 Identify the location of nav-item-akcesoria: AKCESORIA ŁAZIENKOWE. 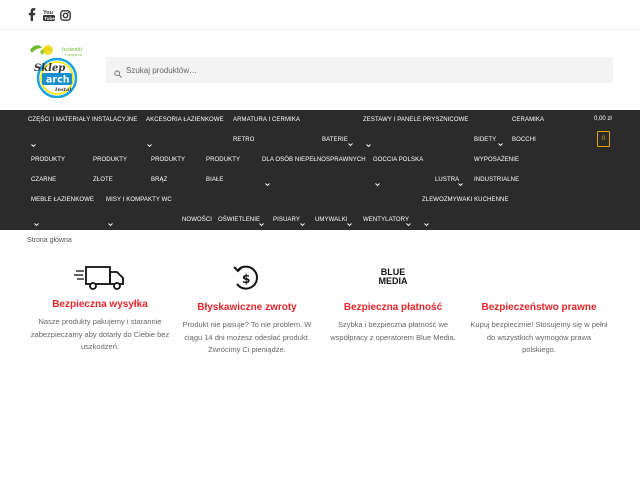
(185, 120).